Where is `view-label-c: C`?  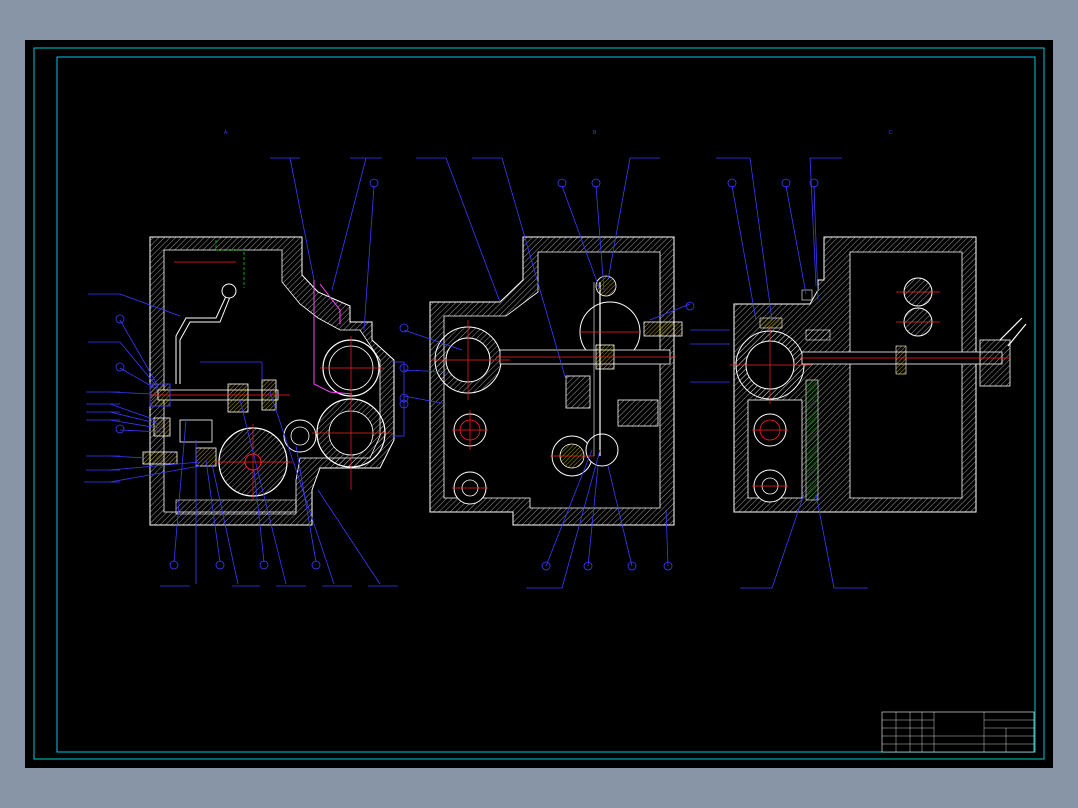
view-label-c: C is located at coordinates (891, 133).